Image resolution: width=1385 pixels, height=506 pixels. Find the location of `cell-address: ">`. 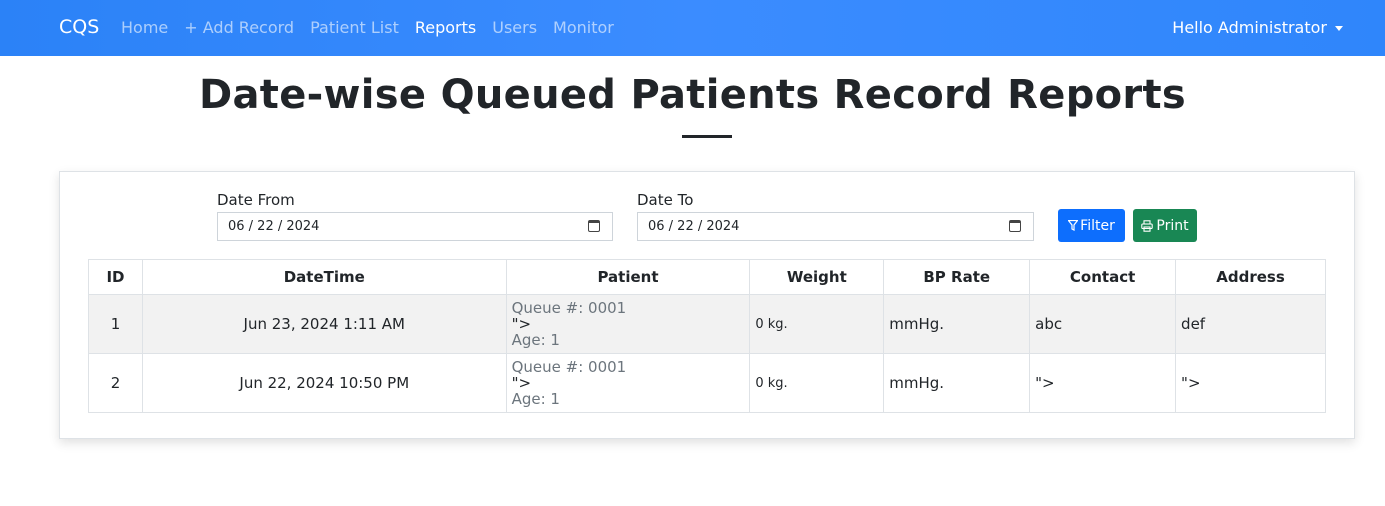

cell-address: "> is located at coordinates (1250, 383).